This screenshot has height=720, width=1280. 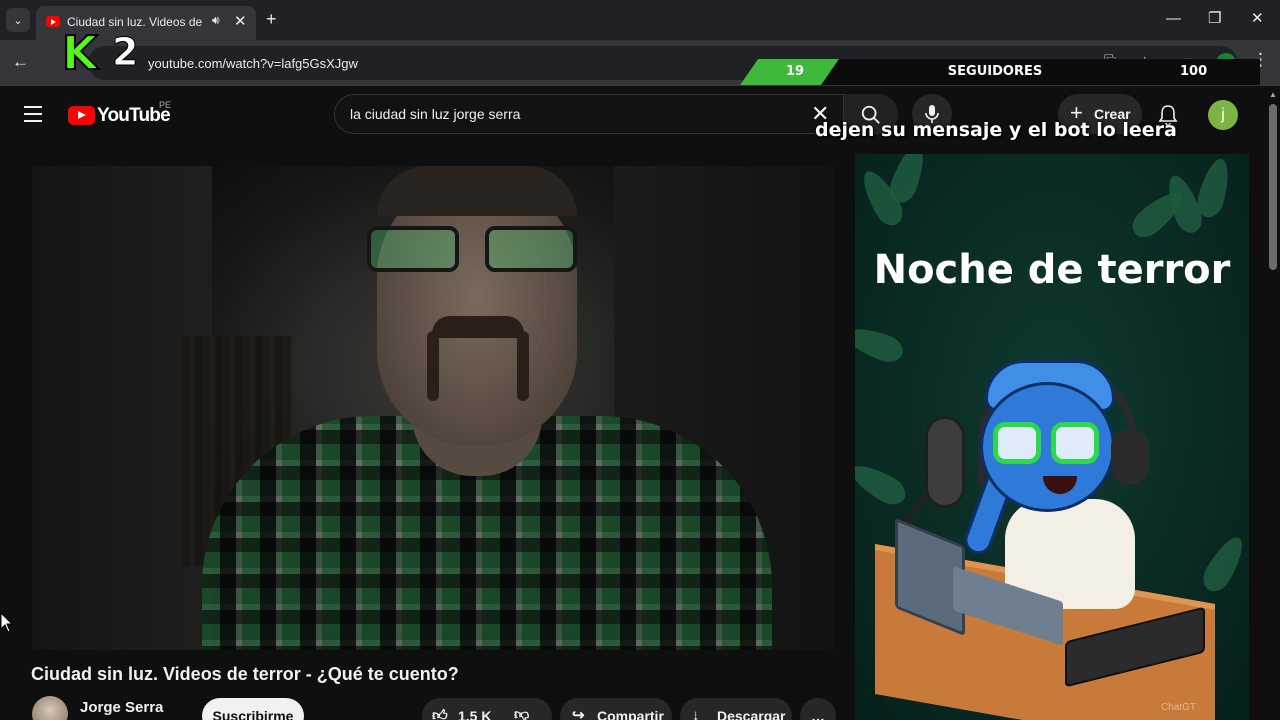 I want to click on video-person-mustache, so click(x=478, y=327).